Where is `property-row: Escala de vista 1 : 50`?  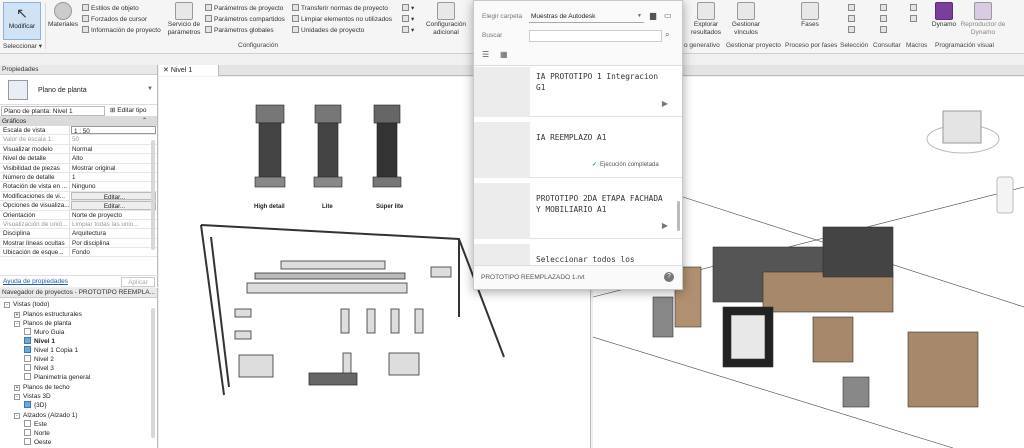
property-row: Escala de vista 1 : 50 is located at coordinates (78, 131).